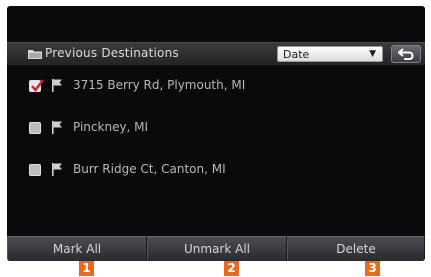 The height and width of the screenshot is (277, 431). I want to click on list-item: Pinckney, MI, so click(216, 128).